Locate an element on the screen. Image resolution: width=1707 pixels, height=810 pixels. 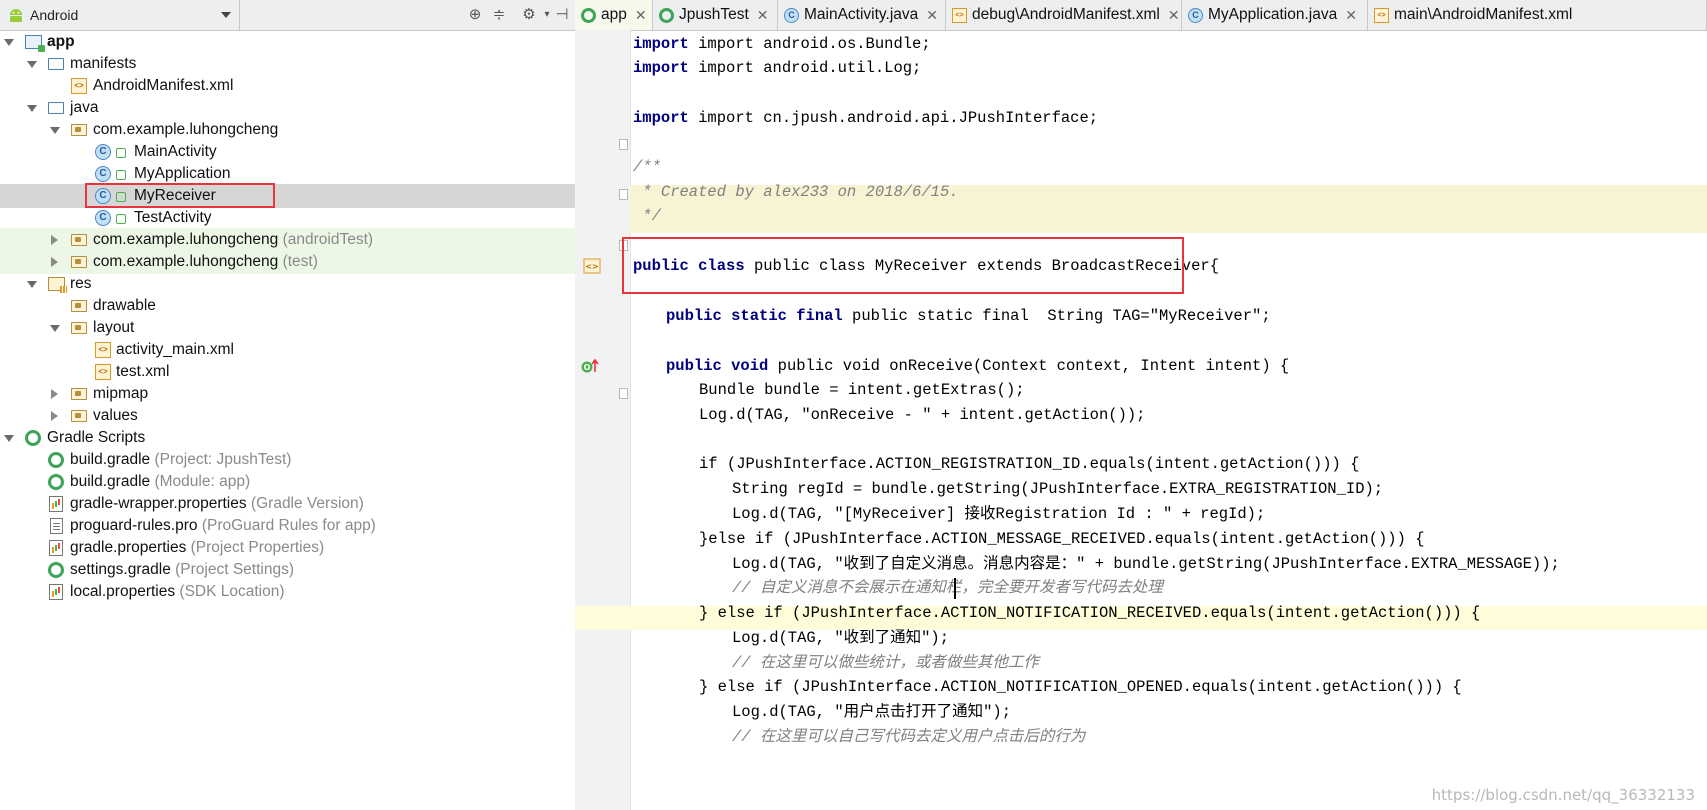
gear-icon: ⚙ is located at coordinates (529, 15).